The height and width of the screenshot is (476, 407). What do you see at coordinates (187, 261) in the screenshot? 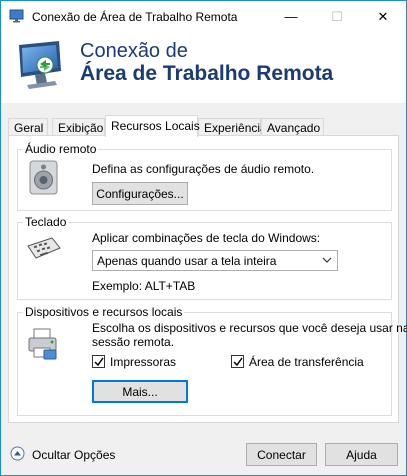
I see `windows-keys-dropdown-value: Apenas quando usar a tela inteira` at bounding box center [187, 261].